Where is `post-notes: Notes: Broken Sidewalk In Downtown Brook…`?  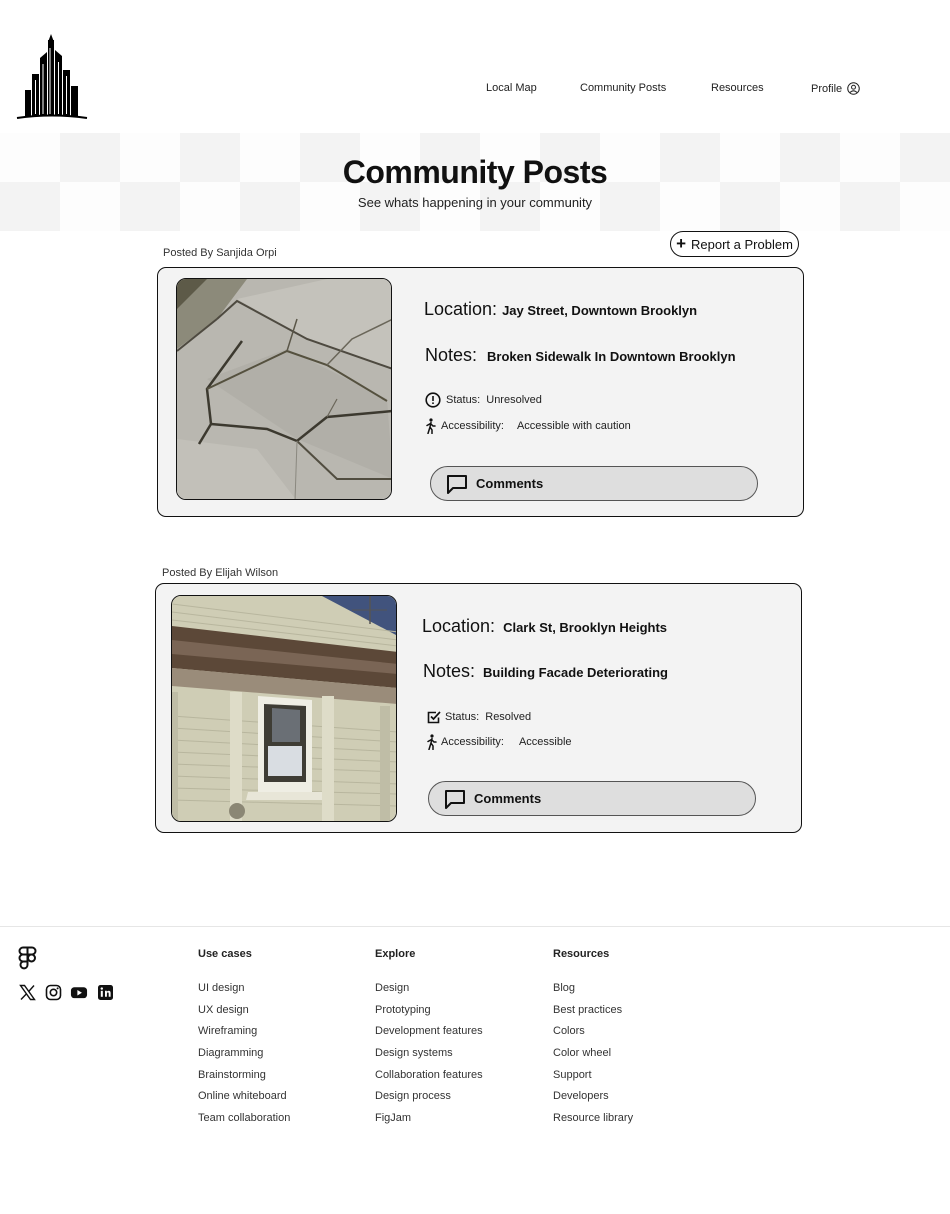 post-notes: Notes: Broken Sidewalk In Downtown Brook… is located at coordinates (580, 355).